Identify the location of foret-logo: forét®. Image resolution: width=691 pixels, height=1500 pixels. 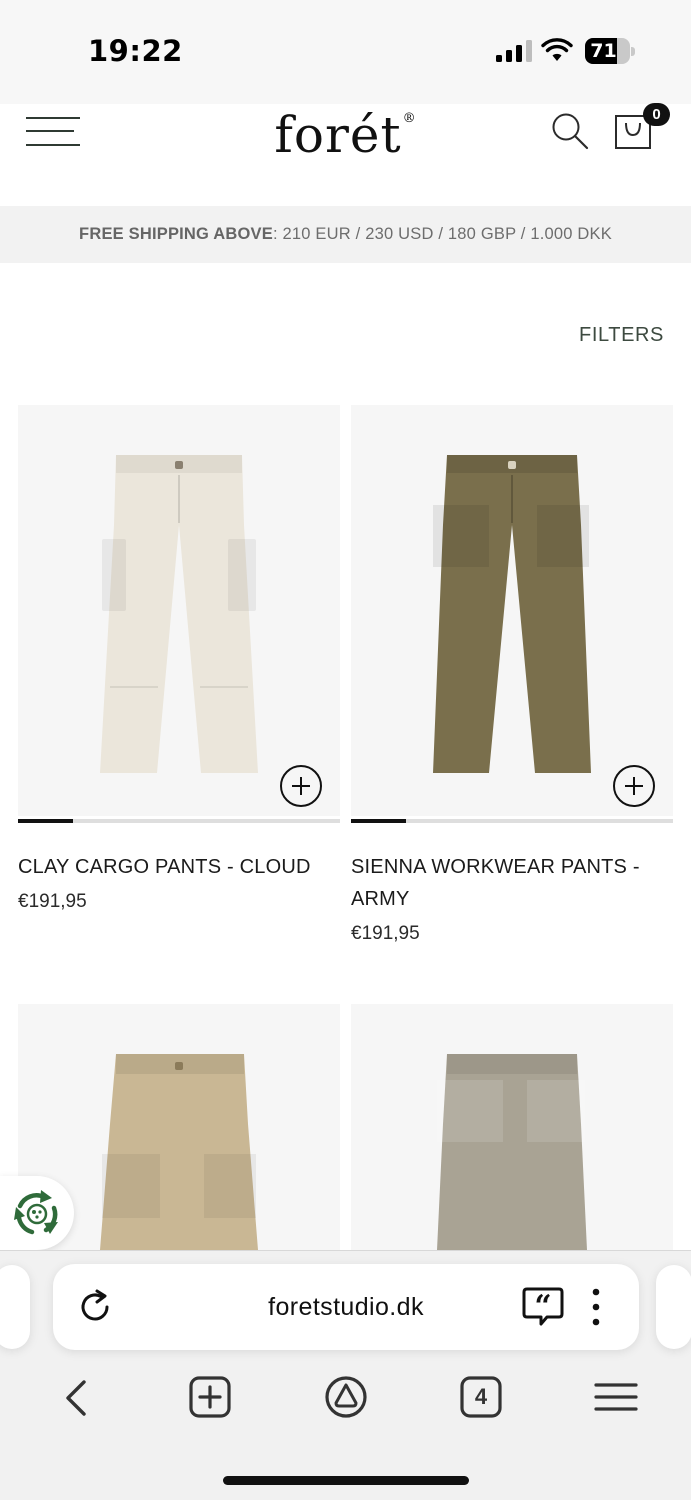
(345, 135).